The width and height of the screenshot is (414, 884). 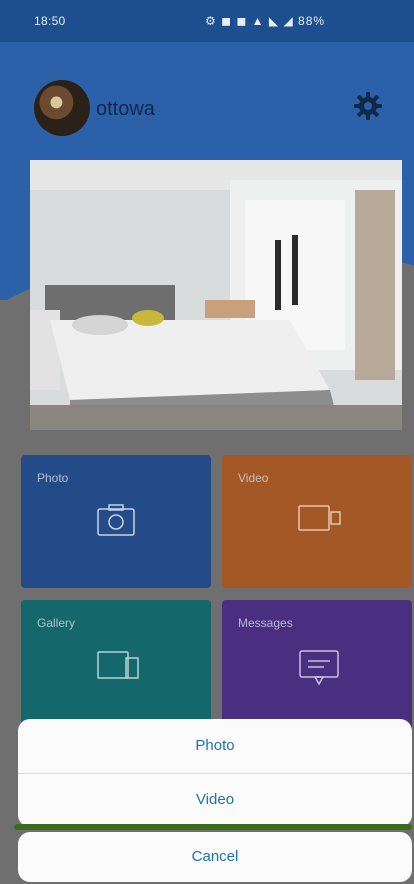 What do you see at coordinates (368, 106) in the screenshot?
I see `gear-icon` at bounding box center [368, 106].